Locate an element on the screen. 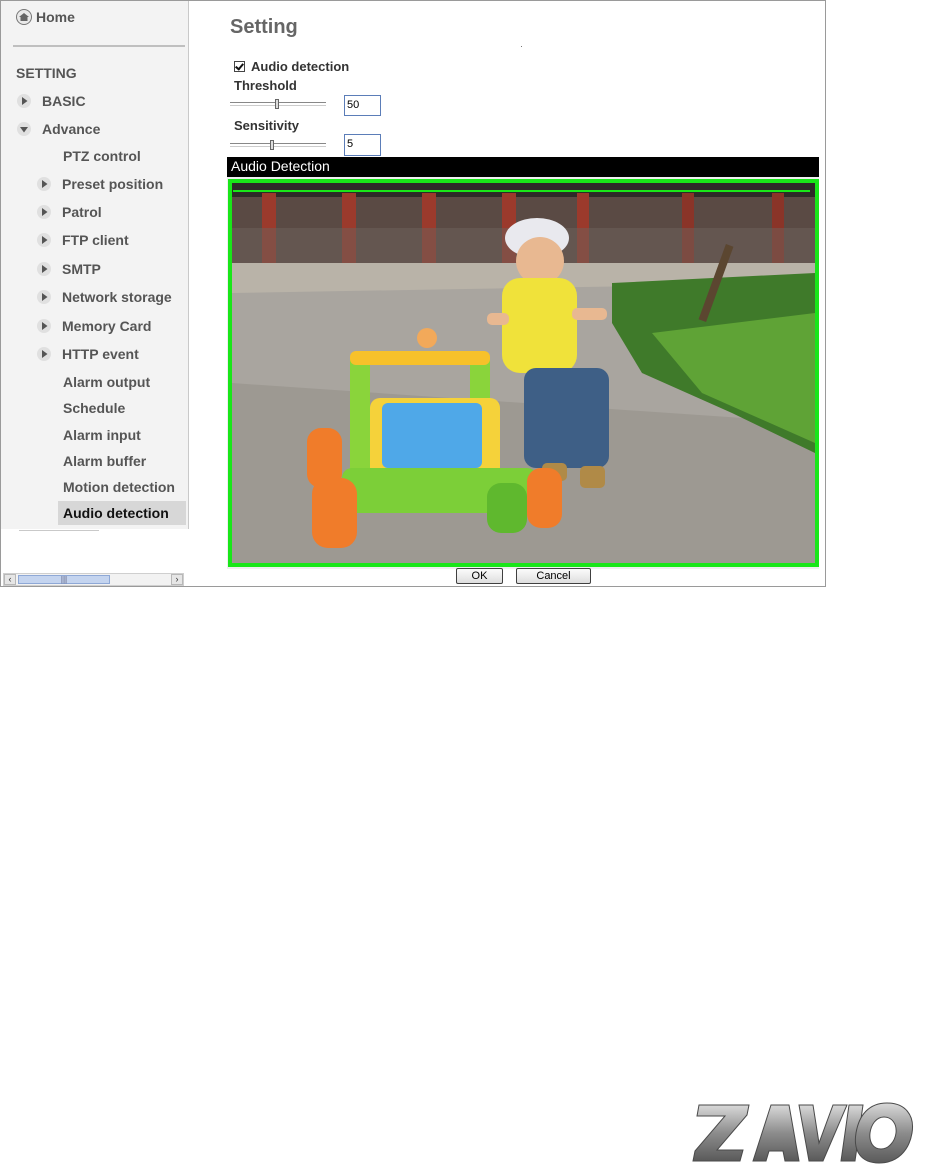  sidebar-item-label: Audio detection is located at coordinates (116, 513).